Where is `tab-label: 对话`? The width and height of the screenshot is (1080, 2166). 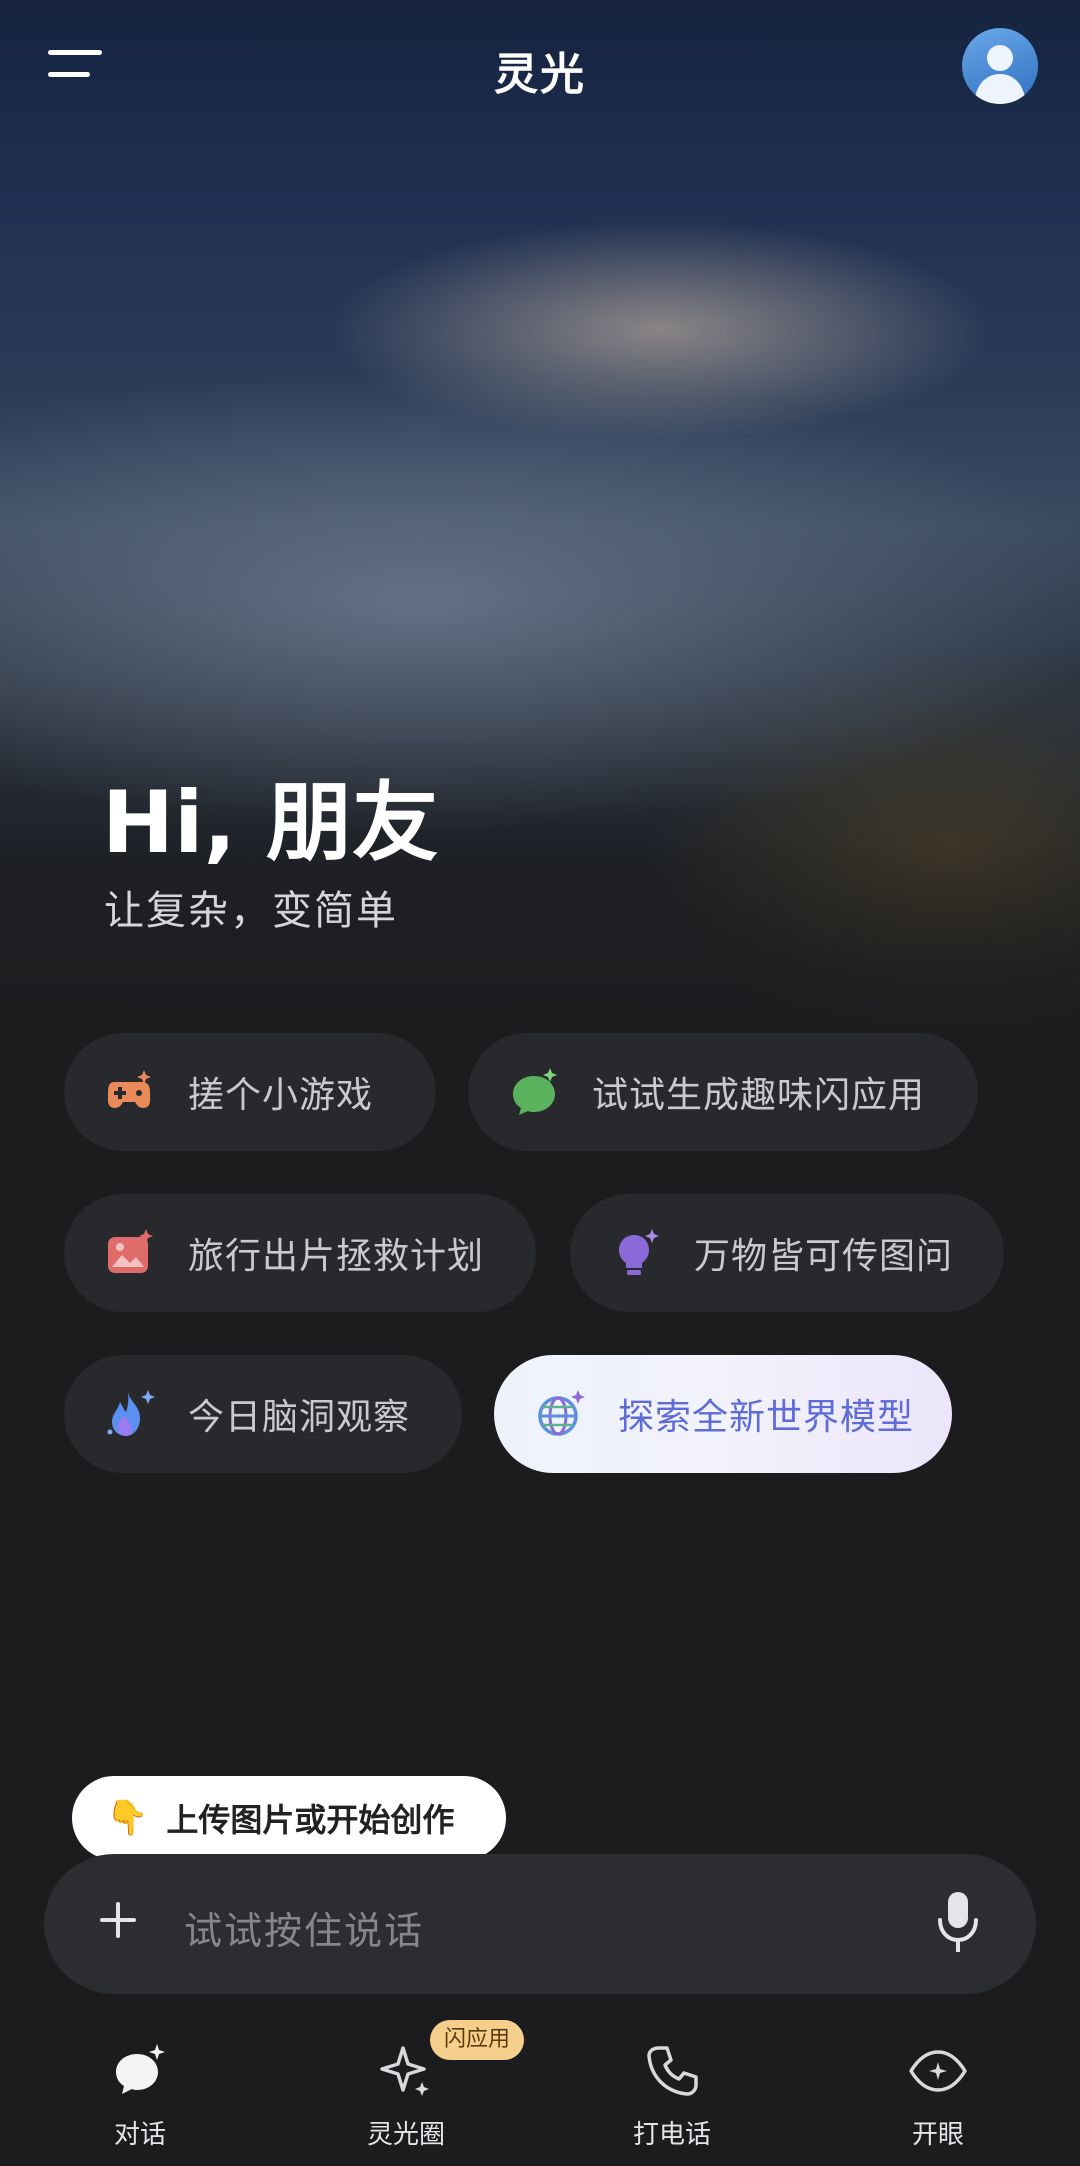 tab-label: 对话 is located at coordinates (139, 2135).